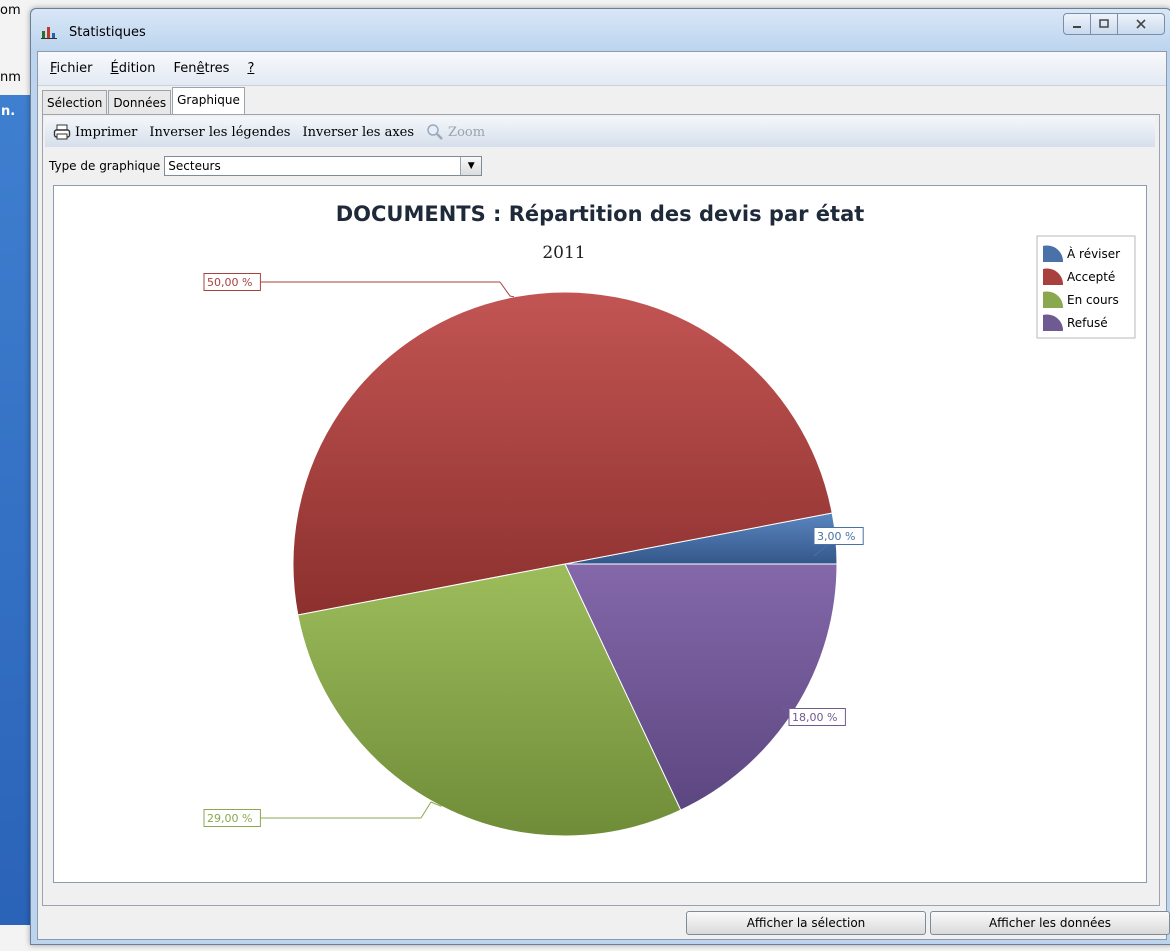 The image size is (1170, 951). Describe the element at coordinates (836, 536) in the screenshot. I see `data-label: 3,00 %` at that location.